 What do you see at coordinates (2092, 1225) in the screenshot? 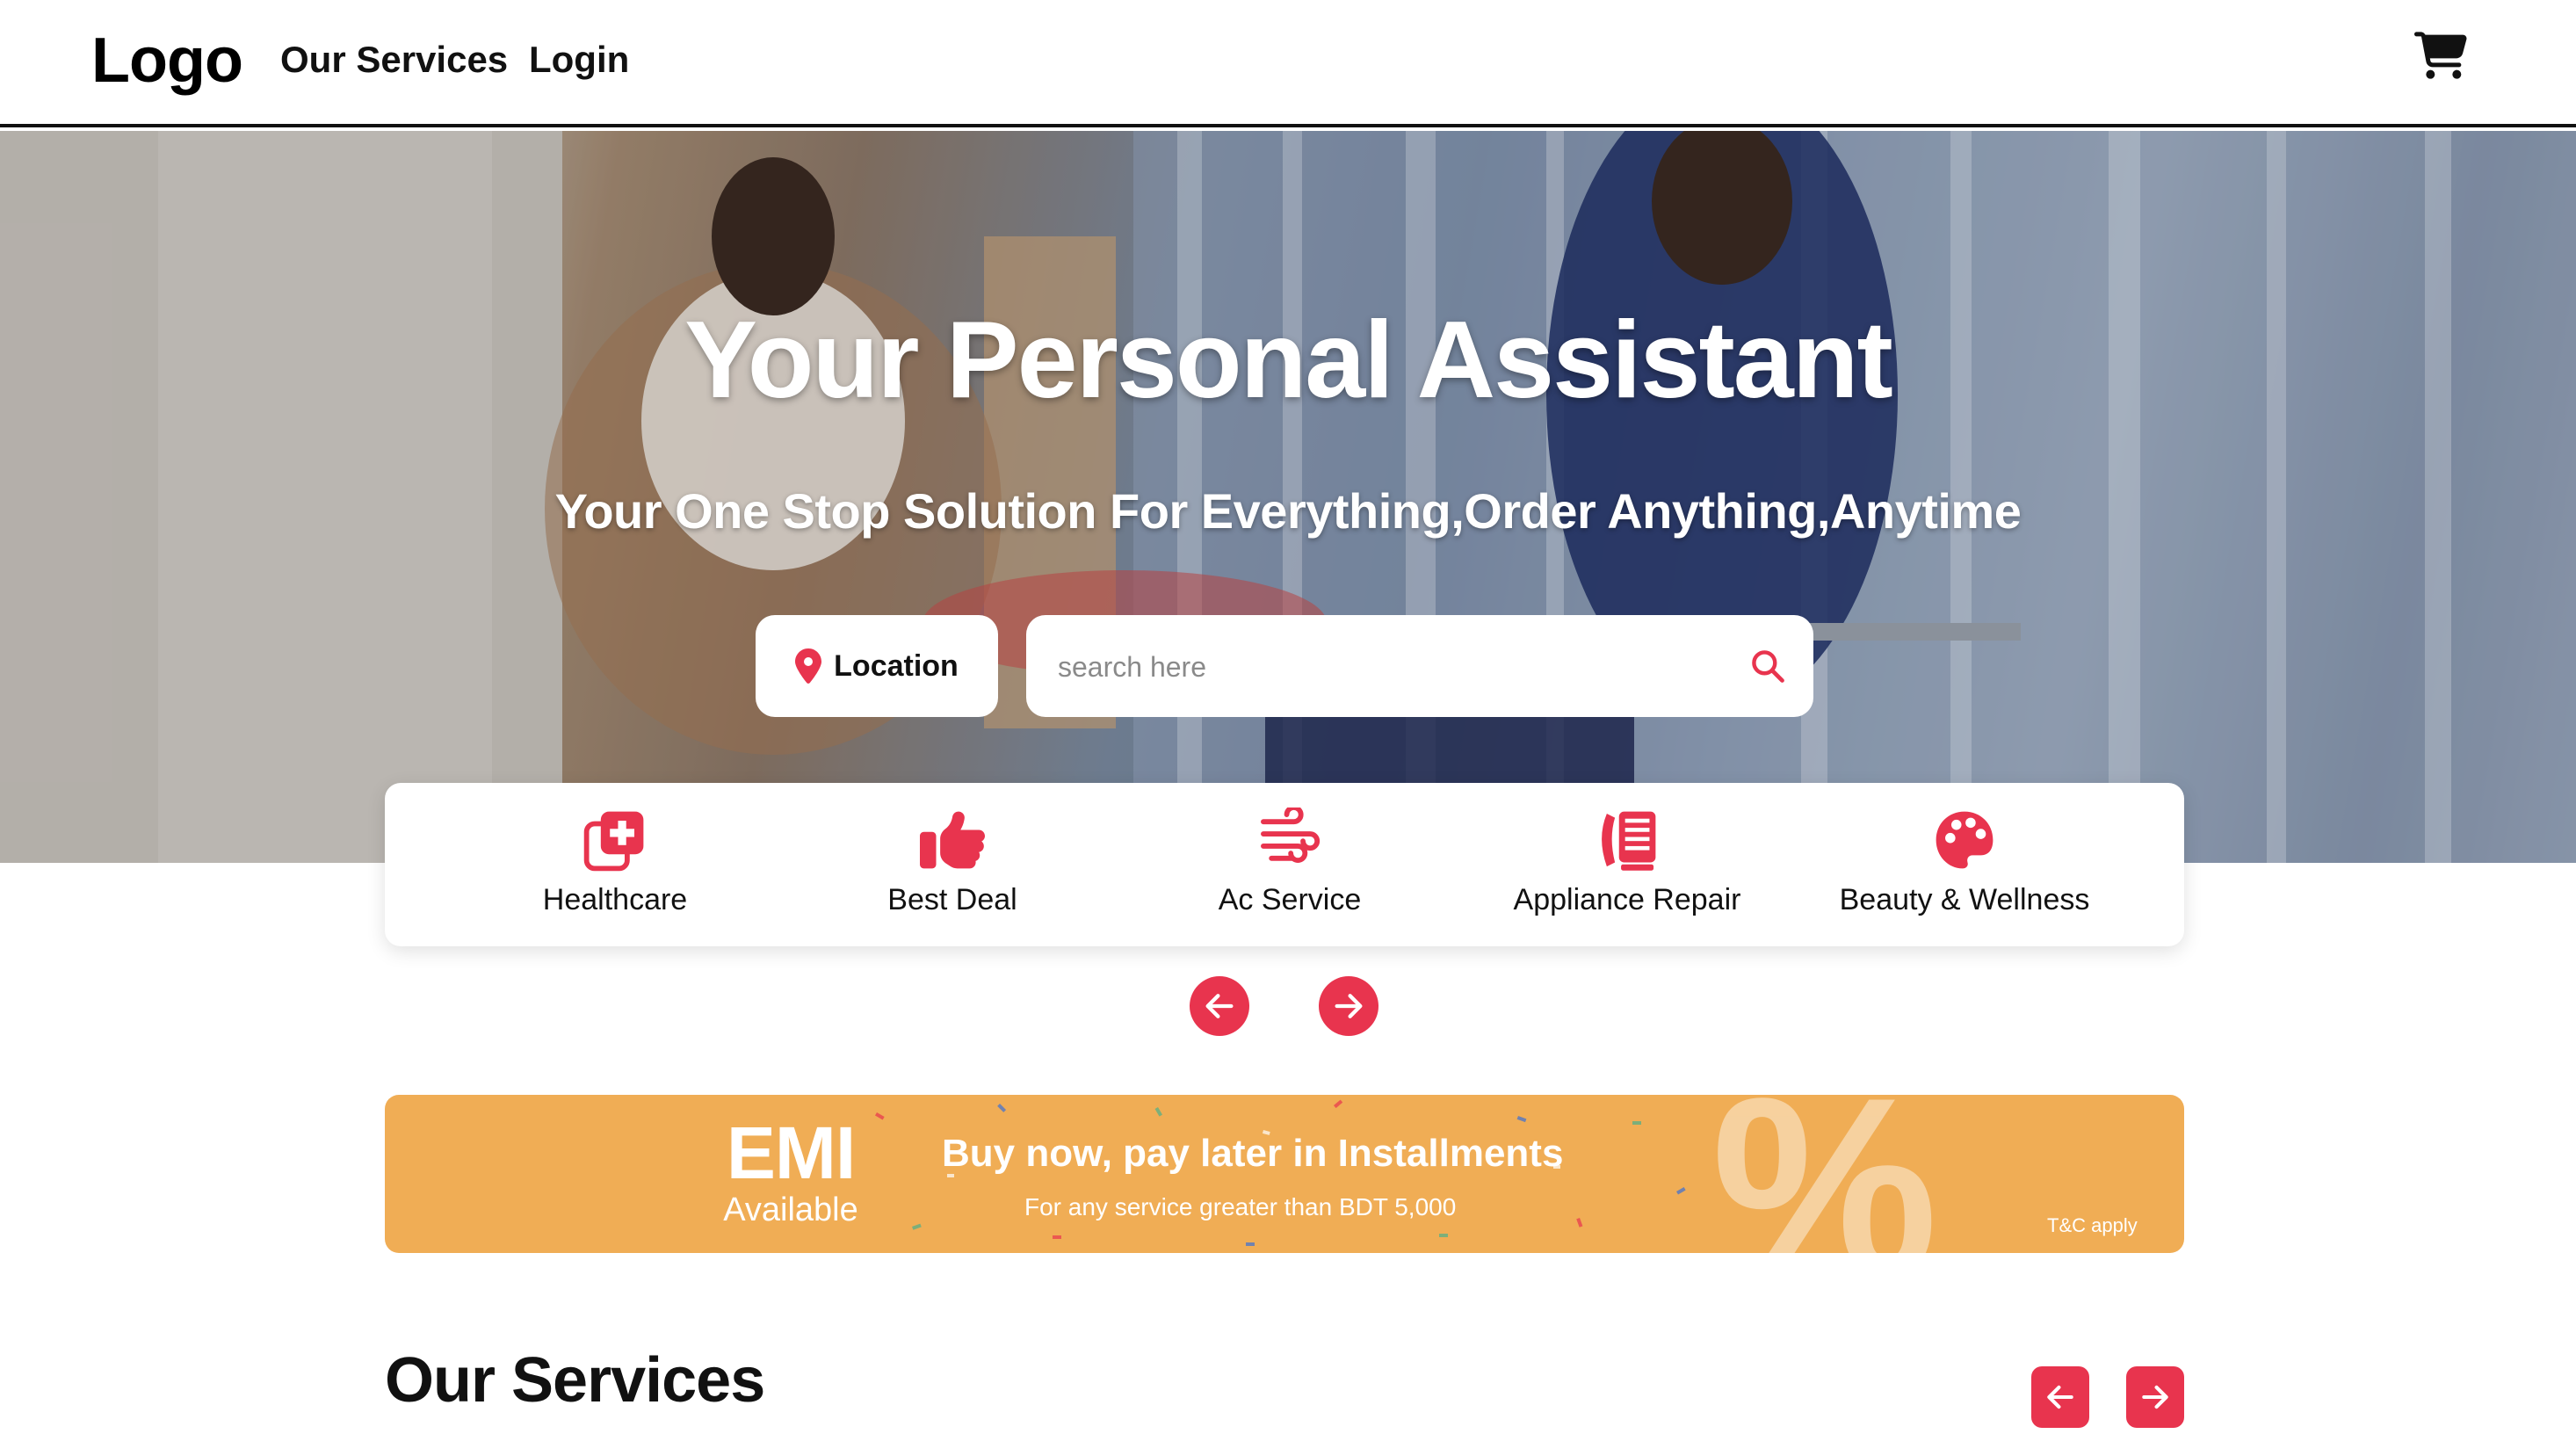
I see `emi-terms: T&C apply` at bounding box center [2092, 1225].